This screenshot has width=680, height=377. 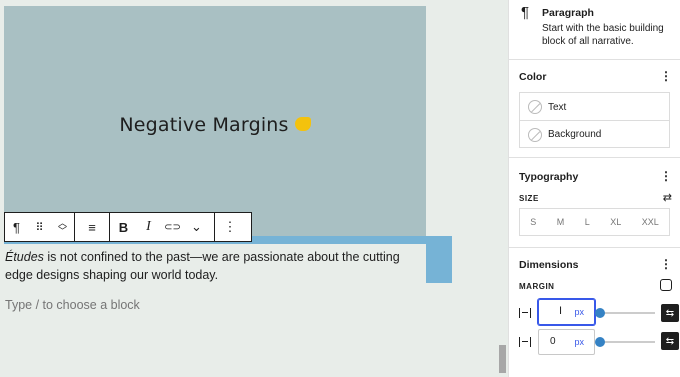 I want to click on unlink-sides-icon, so click(x=666, y=285).